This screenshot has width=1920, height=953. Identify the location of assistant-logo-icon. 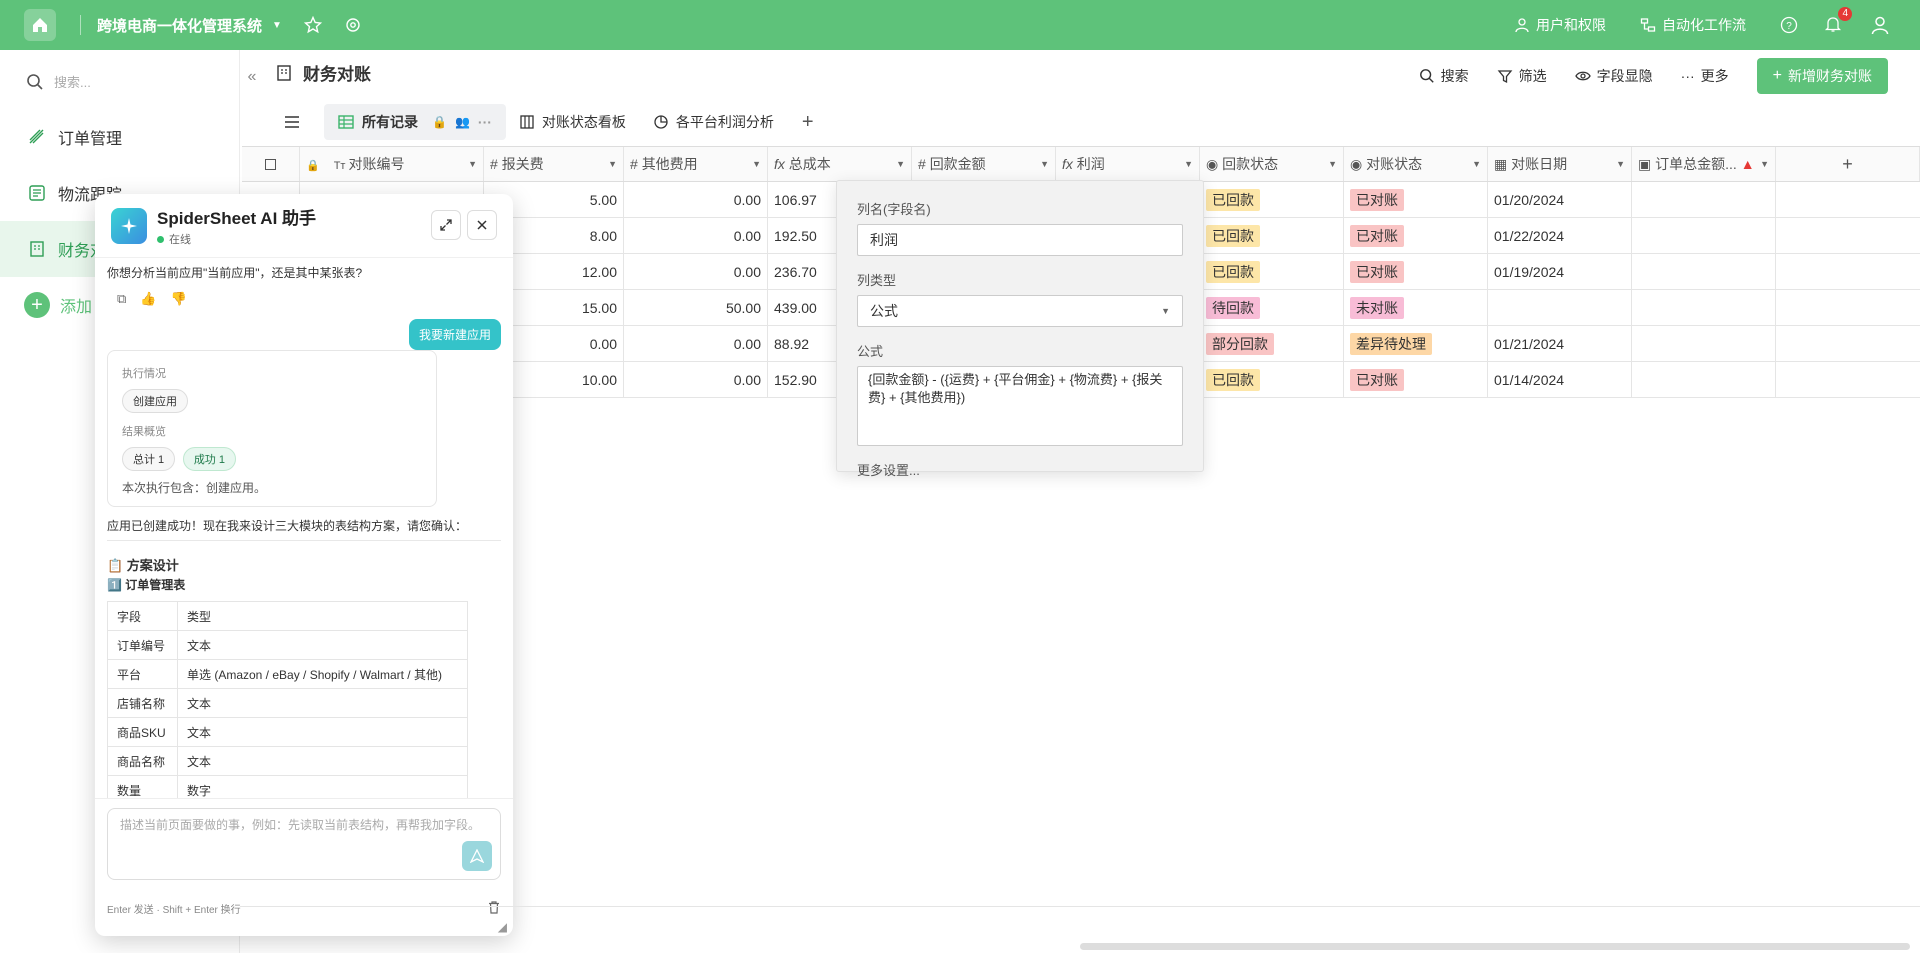
(129, 225).